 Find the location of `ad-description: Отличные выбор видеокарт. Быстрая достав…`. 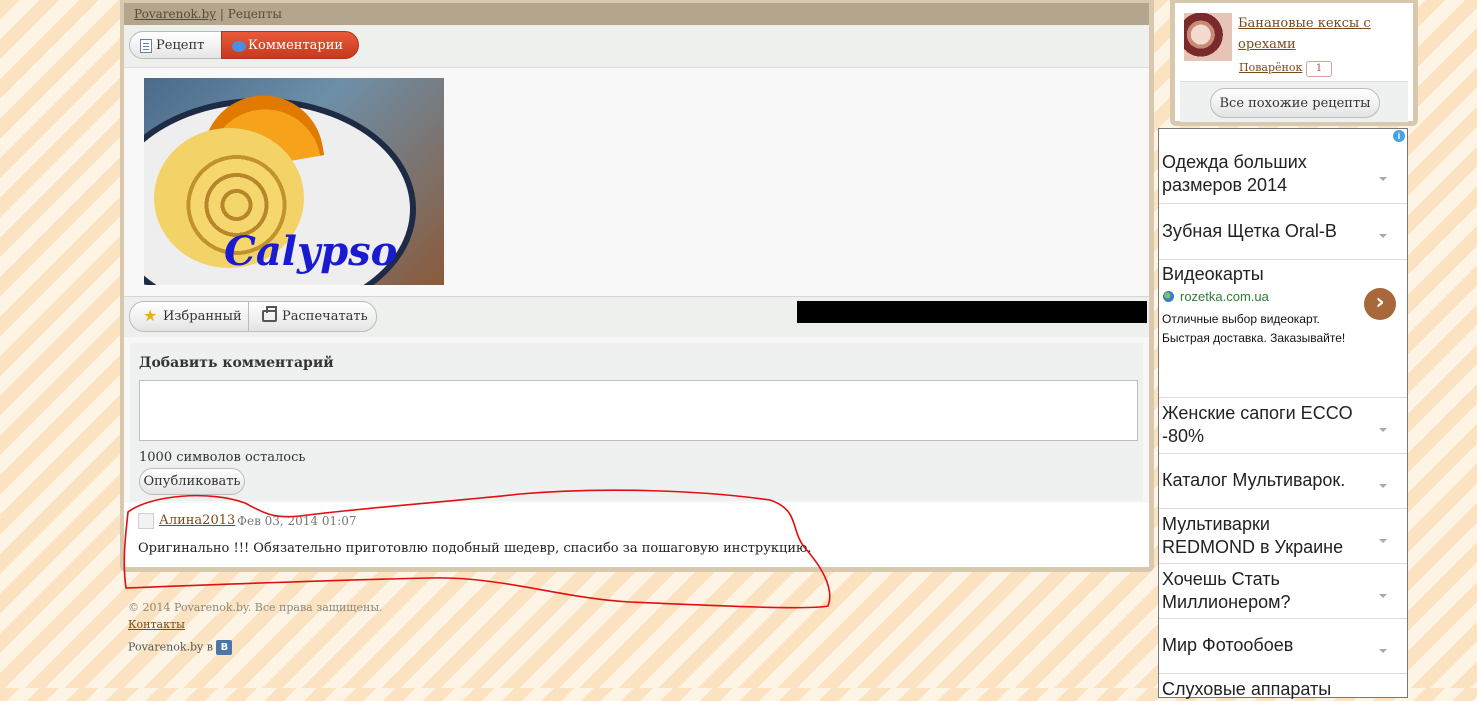

ad-description: Отличные выбор видеокарт. Быстрая достав… is located at coordinates (1254, 328).